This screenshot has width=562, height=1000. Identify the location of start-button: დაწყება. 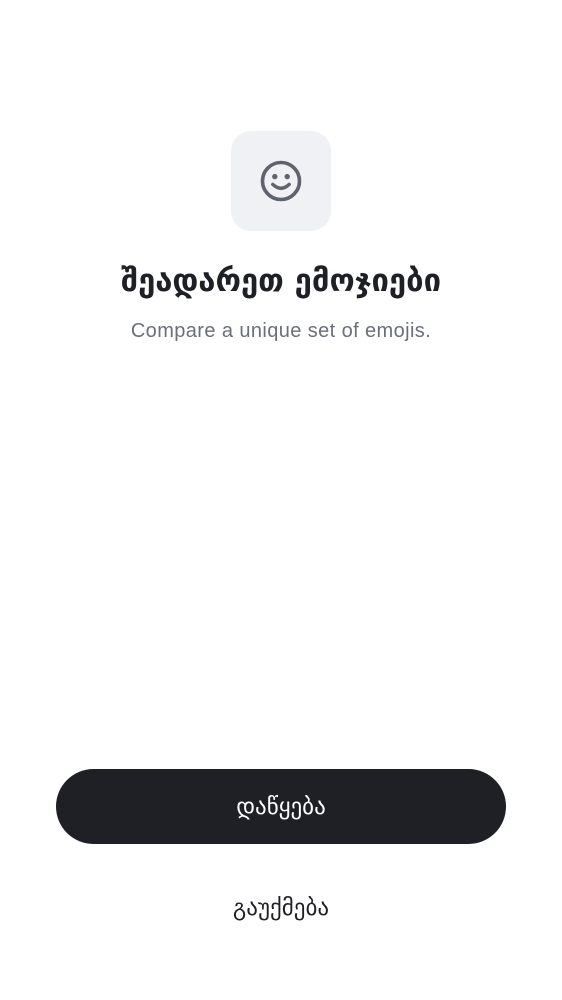
(281, 806).